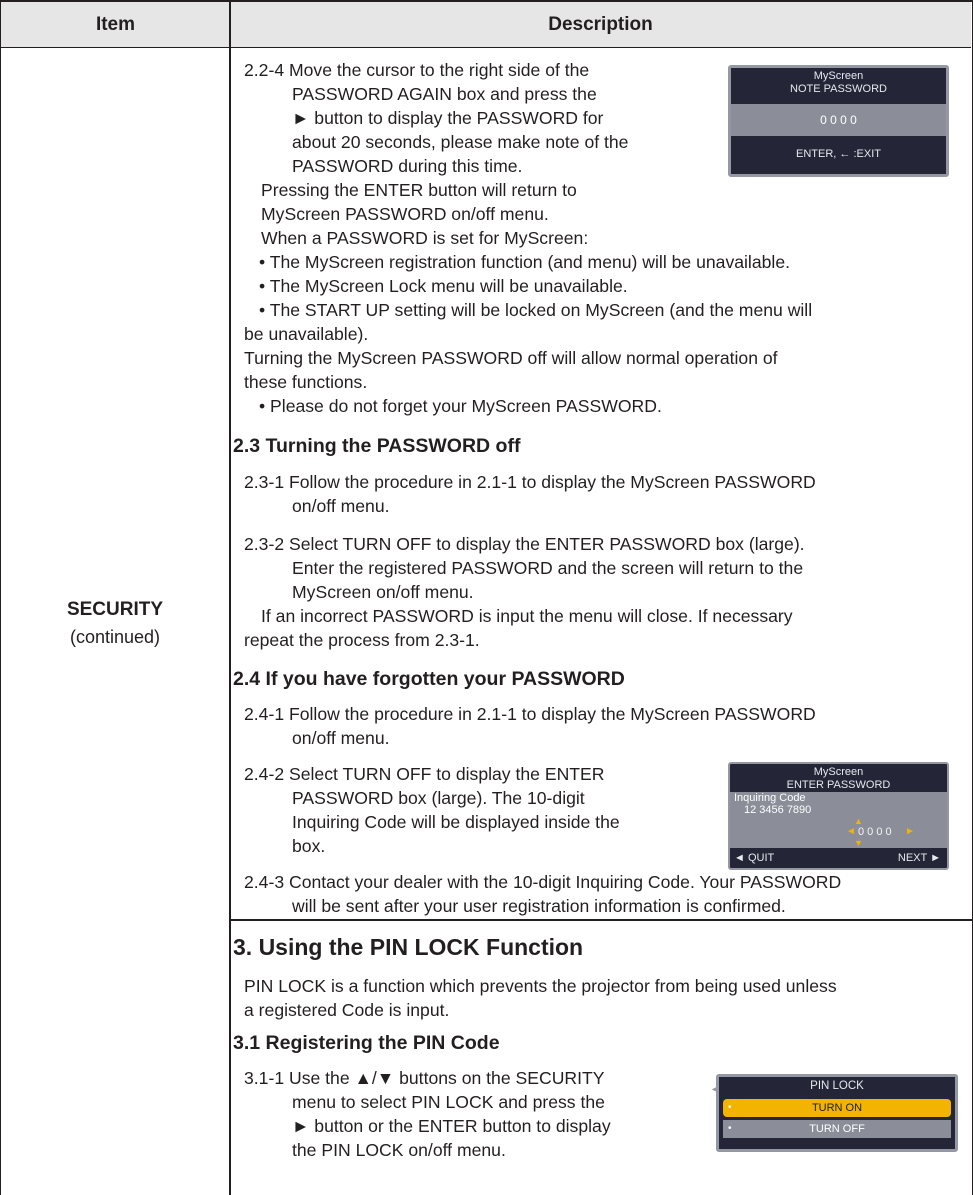 The height and width of the screenshot is (1195, 973). What do you see at coordinates (838, 856) in the screenshot?
I see `osd-footer: ◄ QUIT NEXT ►` at bounding box center [838, 856].